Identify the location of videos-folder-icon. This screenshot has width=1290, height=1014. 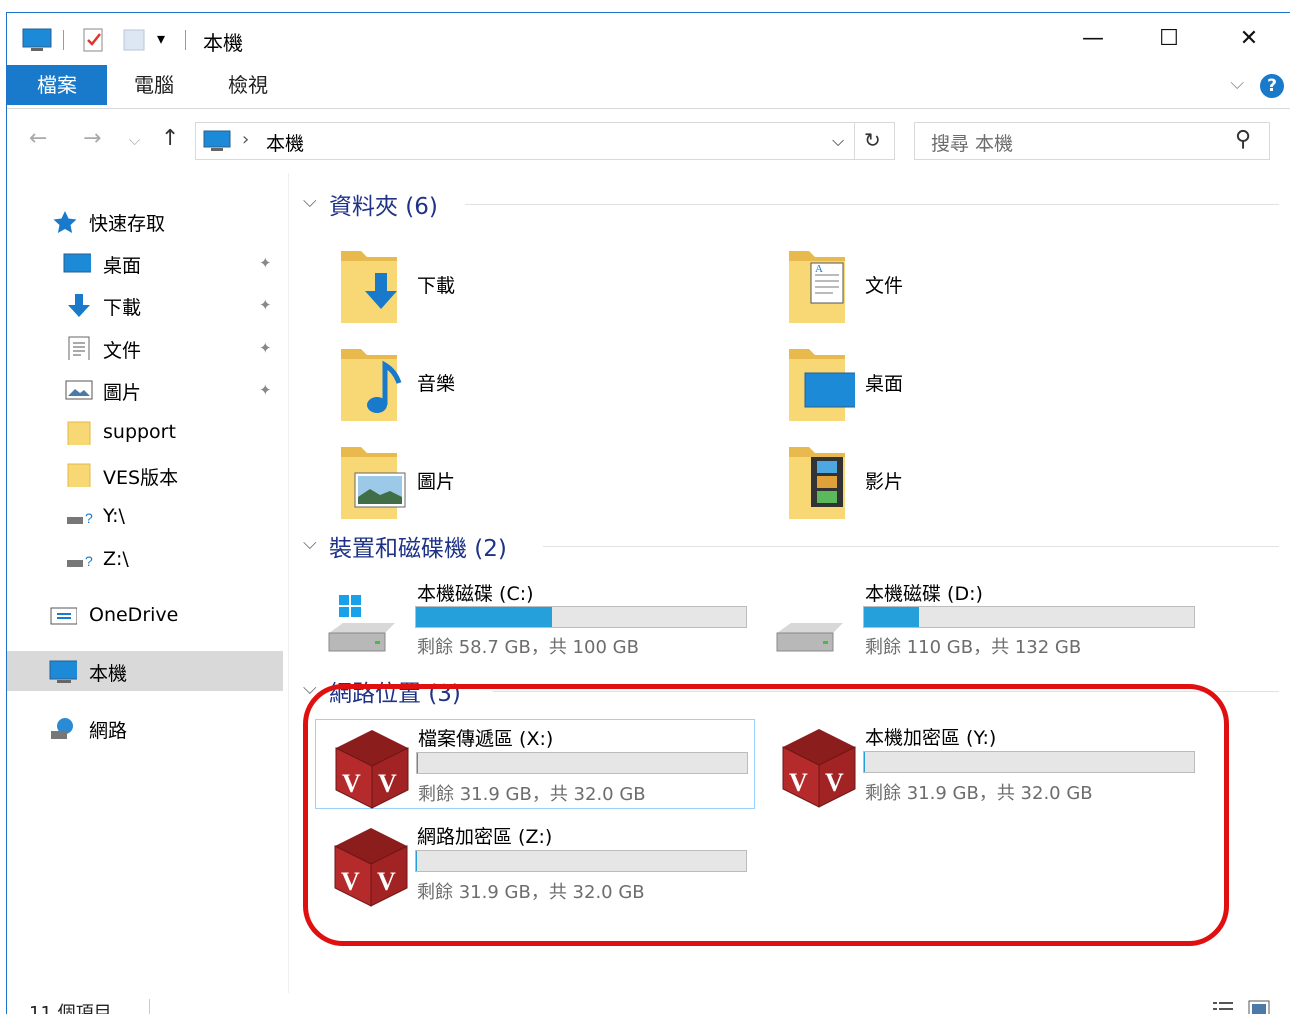
(817, 483).